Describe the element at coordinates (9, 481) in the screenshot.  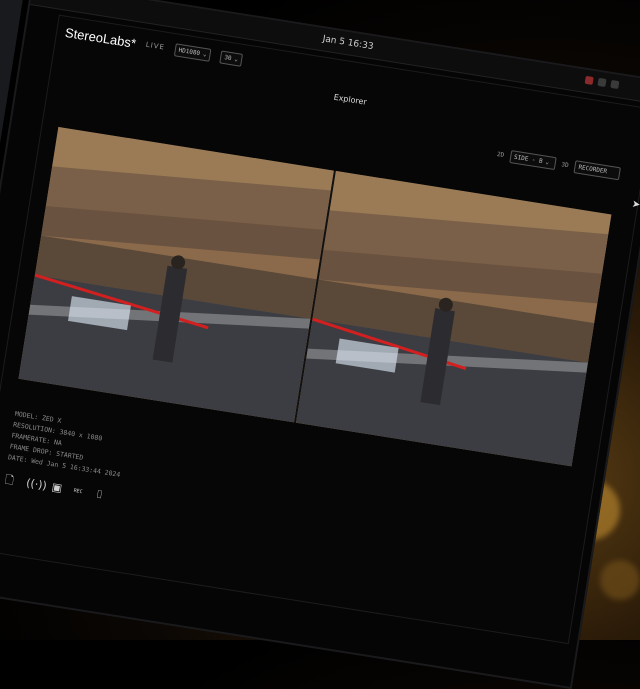
I see `file-icon: 🗋` at that location.